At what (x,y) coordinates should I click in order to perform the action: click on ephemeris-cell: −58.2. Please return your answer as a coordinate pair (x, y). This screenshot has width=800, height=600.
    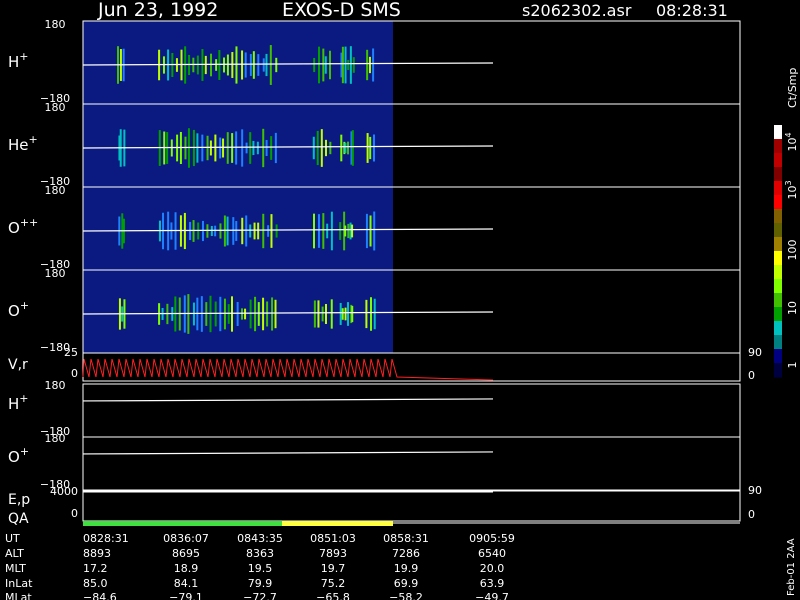
    Looking at the image, I should click on (406, 595).